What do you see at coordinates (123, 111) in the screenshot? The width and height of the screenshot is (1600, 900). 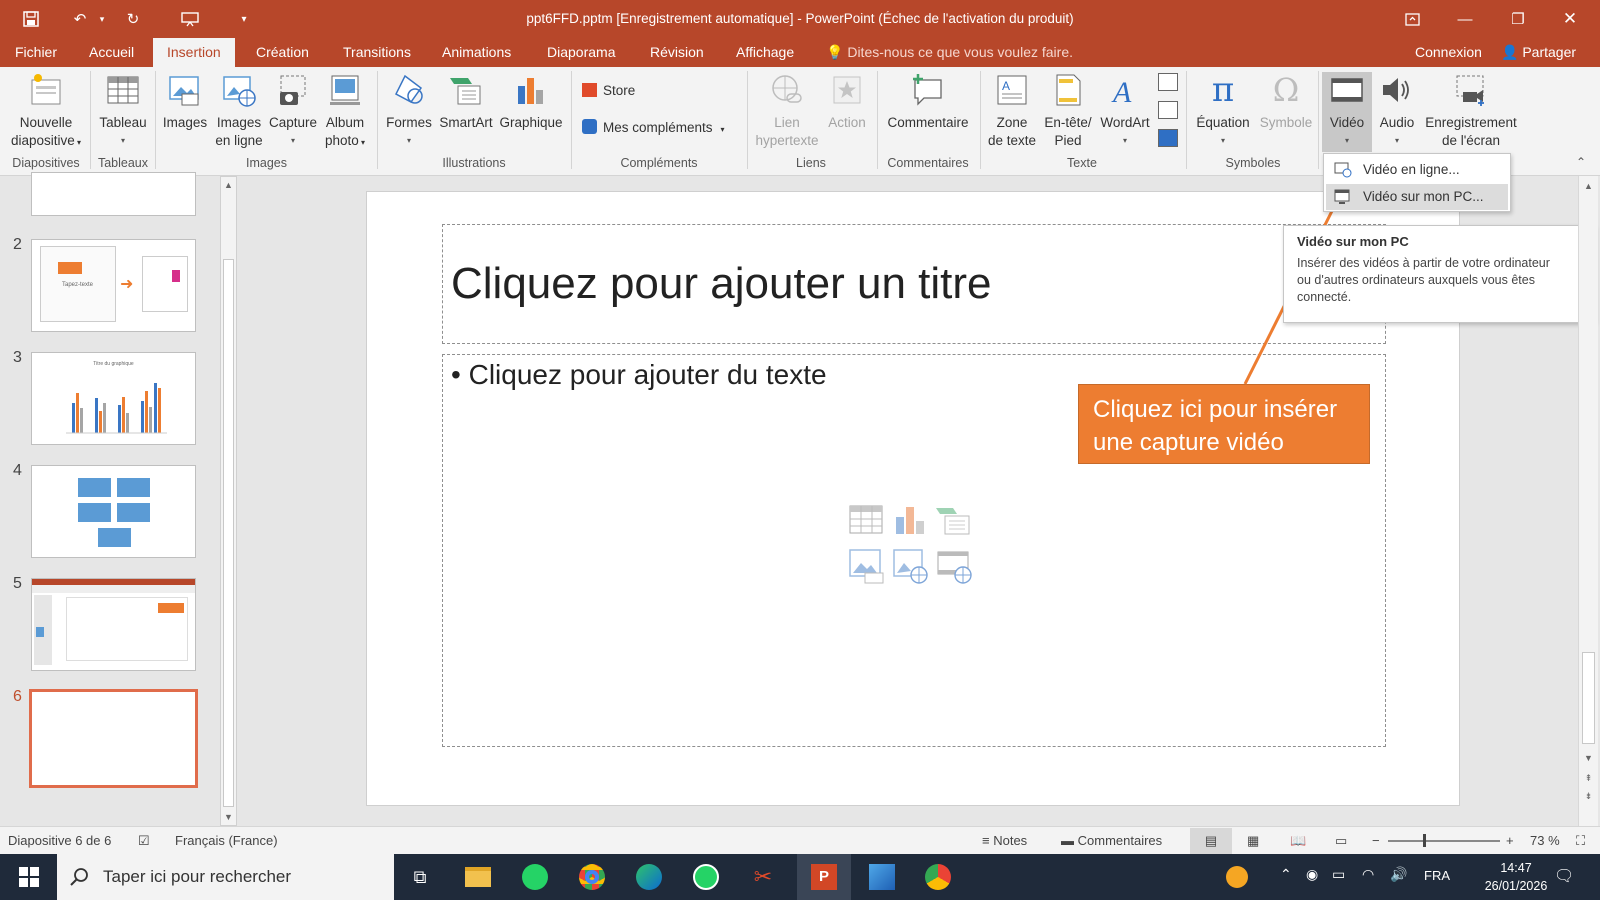 I see `table-button: Tableau ▾` at bounding box center [123, 111].